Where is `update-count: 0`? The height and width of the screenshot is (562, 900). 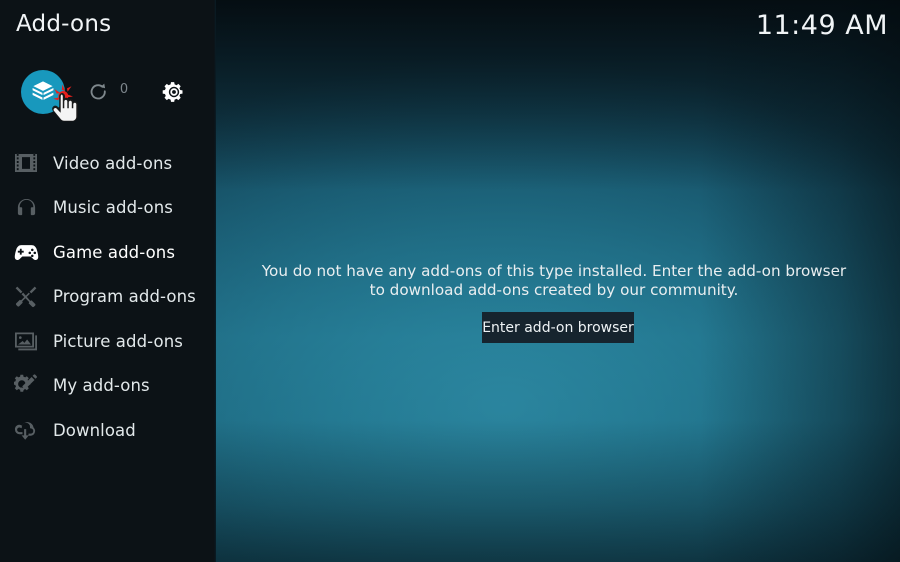 update-count: 0 is located at coordinates (124, 89).